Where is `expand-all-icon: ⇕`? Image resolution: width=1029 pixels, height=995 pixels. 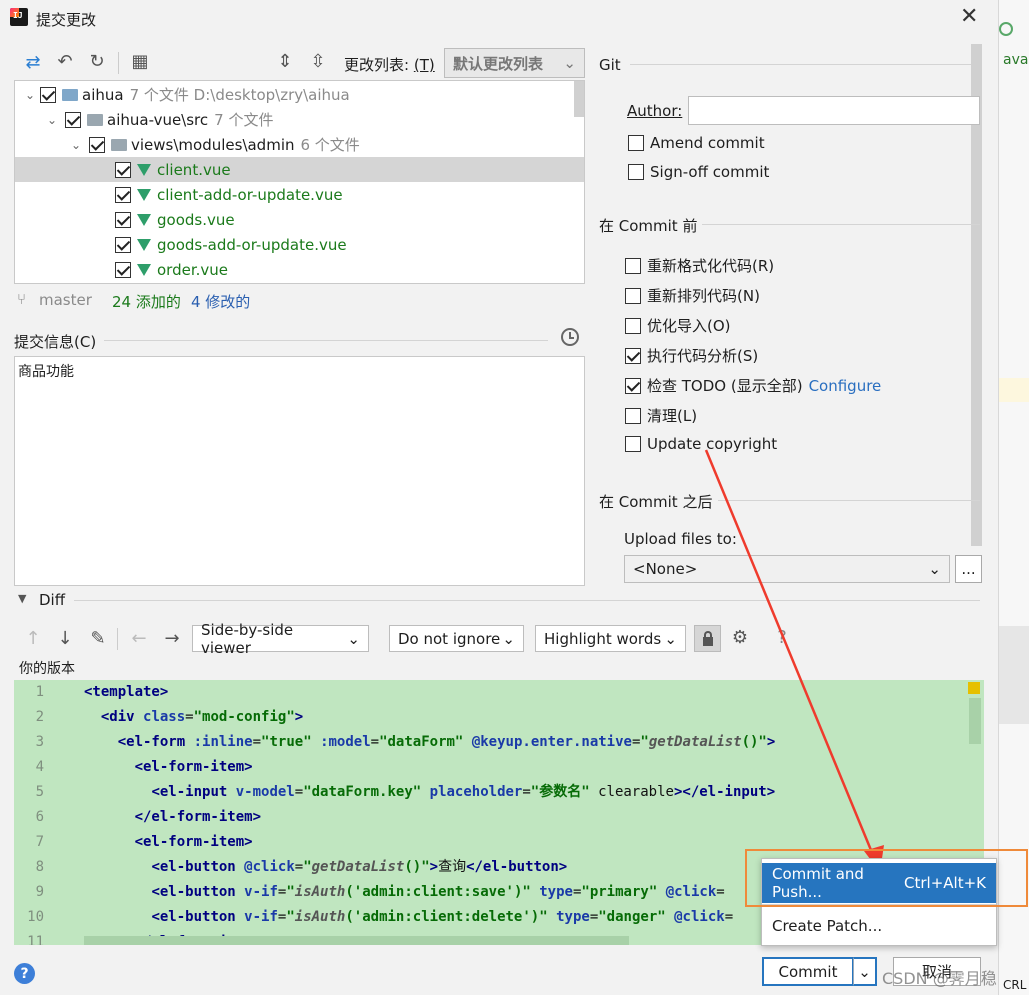
expand-all-icon: ⇕ is located at coordinates (285, 61).